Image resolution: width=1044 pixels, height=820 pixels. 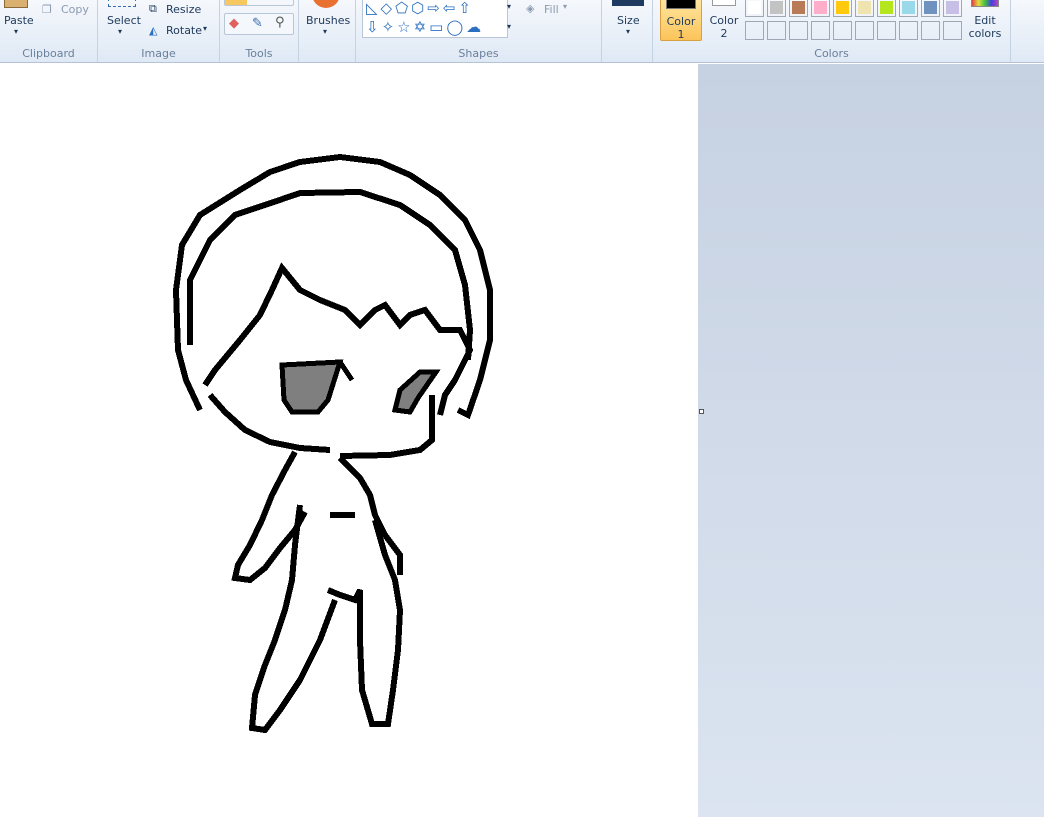 What do you see at coordinates (49, 31) in the screenshot?
I see `clipboard-group: Paste ▾ ❐ Copy Clipboard` at bounding box center [49, 31].